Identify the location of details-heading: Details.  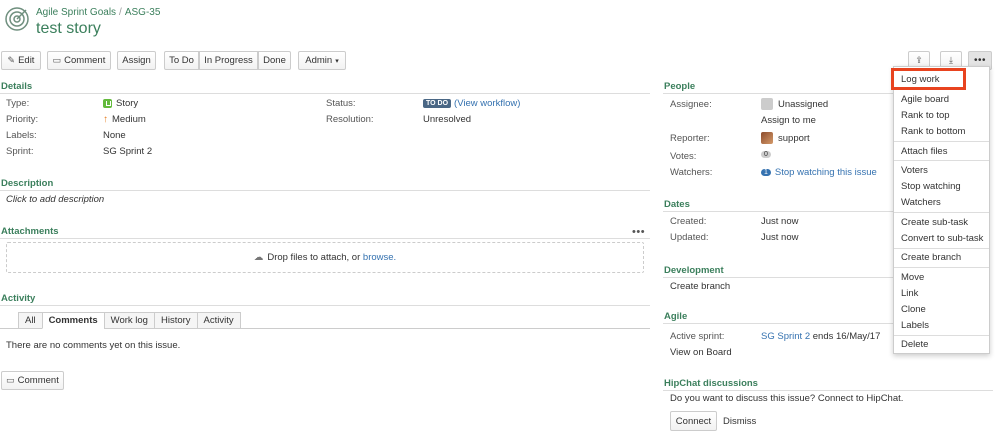
(16, 86).